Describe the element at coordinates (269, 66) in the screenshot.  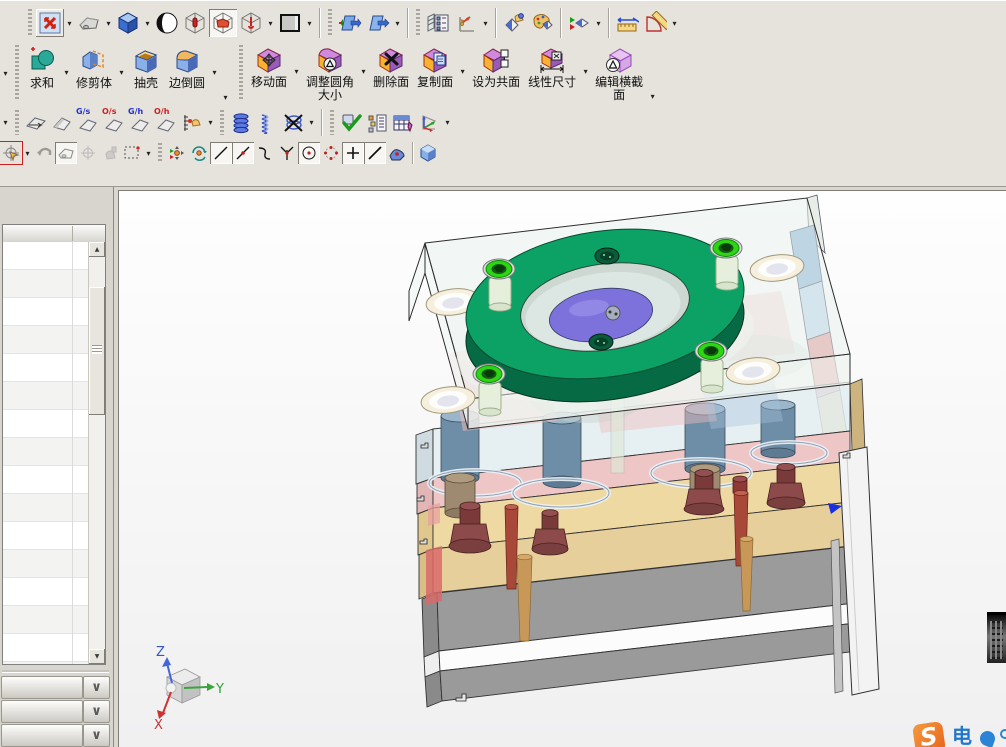
I see `feature-button-move-face: 移动面` at that location.